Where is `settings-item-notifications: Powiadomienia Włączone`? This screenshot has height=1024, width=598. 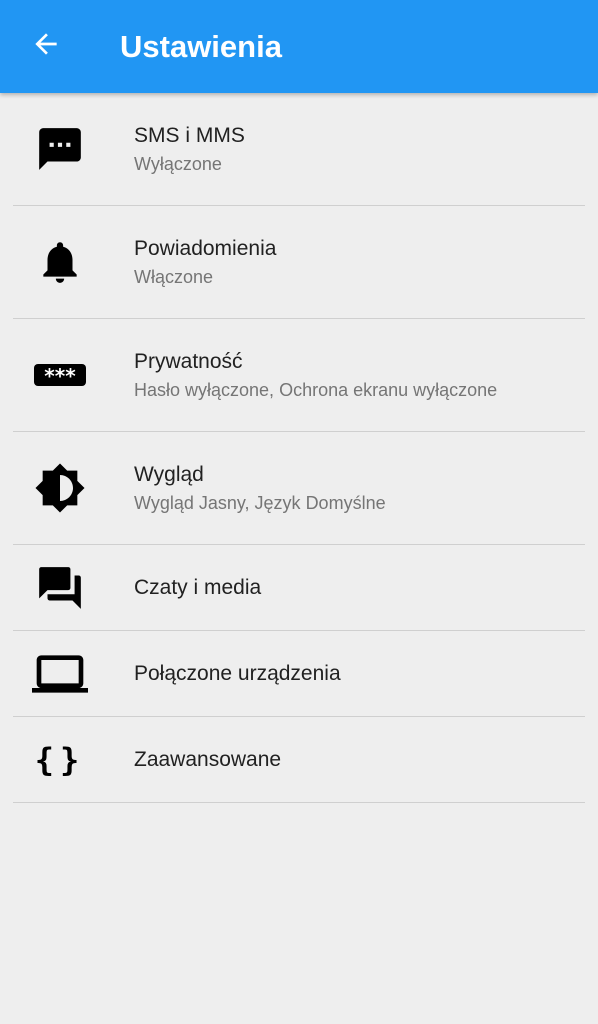
settings-item-notifications: Powiadomienia Włączone is located at coordinates (299, 262).